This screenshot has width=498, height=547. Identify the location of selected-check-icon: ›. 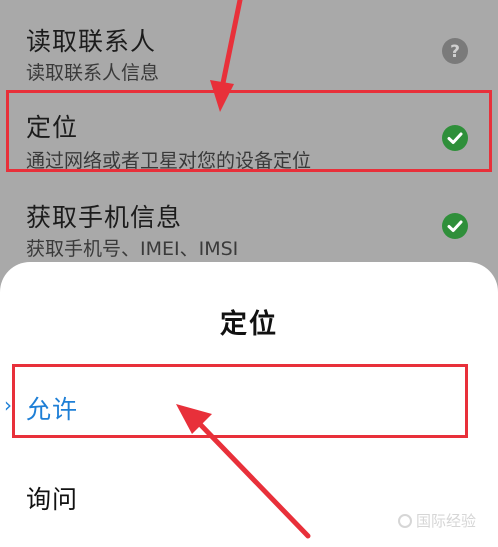
(8, 405).